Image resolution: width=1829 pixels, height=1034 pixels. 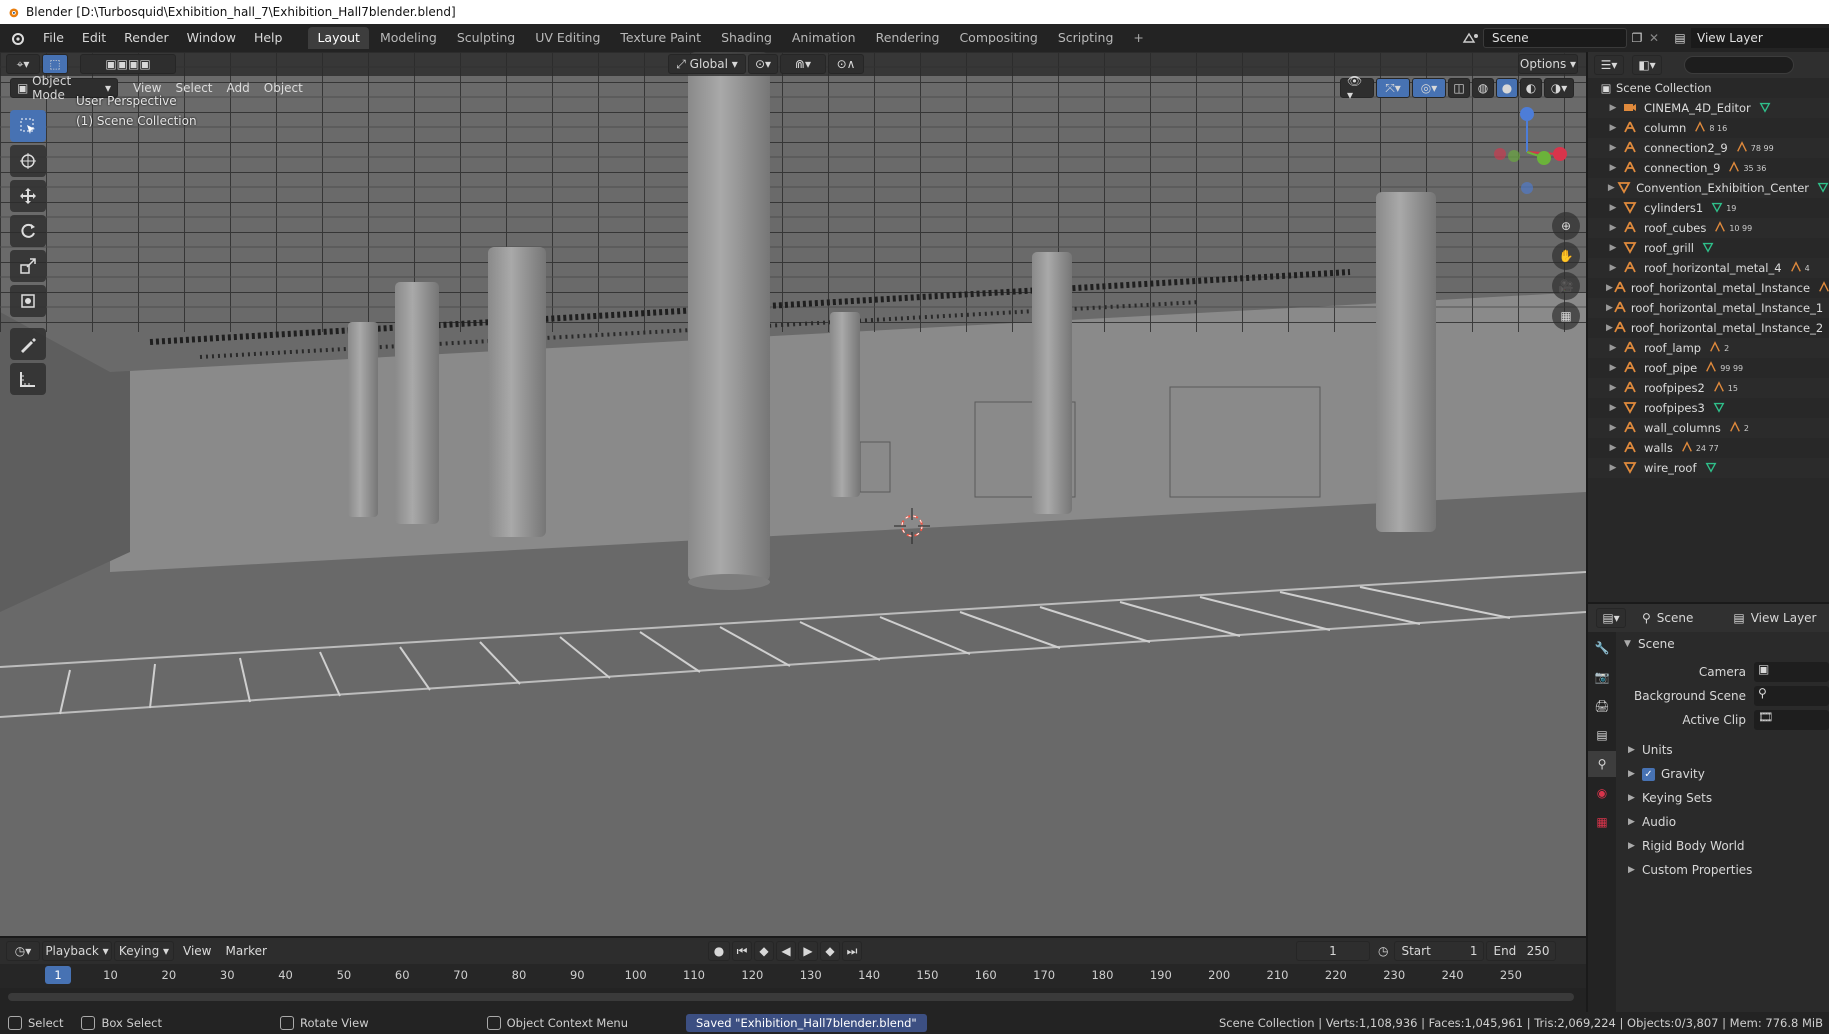 I want to click on editor-type-button: ⌖▾, so click(x=23, y=64).